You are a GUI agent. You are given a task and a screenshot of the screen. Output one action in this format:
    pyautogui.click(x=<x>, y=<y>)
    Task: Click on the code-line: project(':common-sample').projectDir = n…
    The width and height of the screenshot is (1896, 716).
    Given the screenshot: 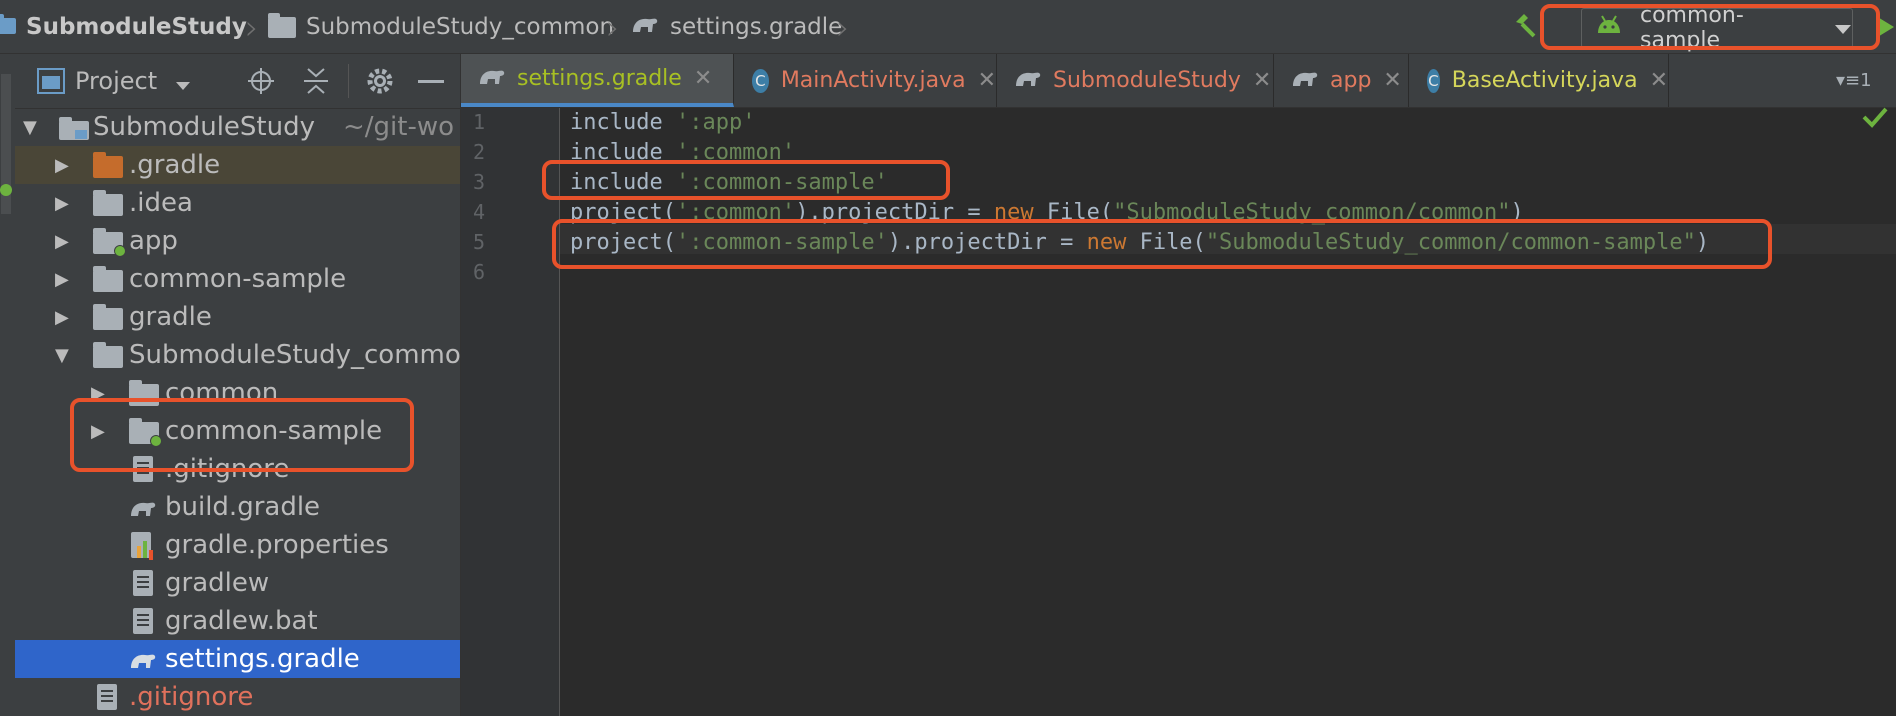 What is the action you would take?
    pyautogui.click(x=1139, y=243)
    